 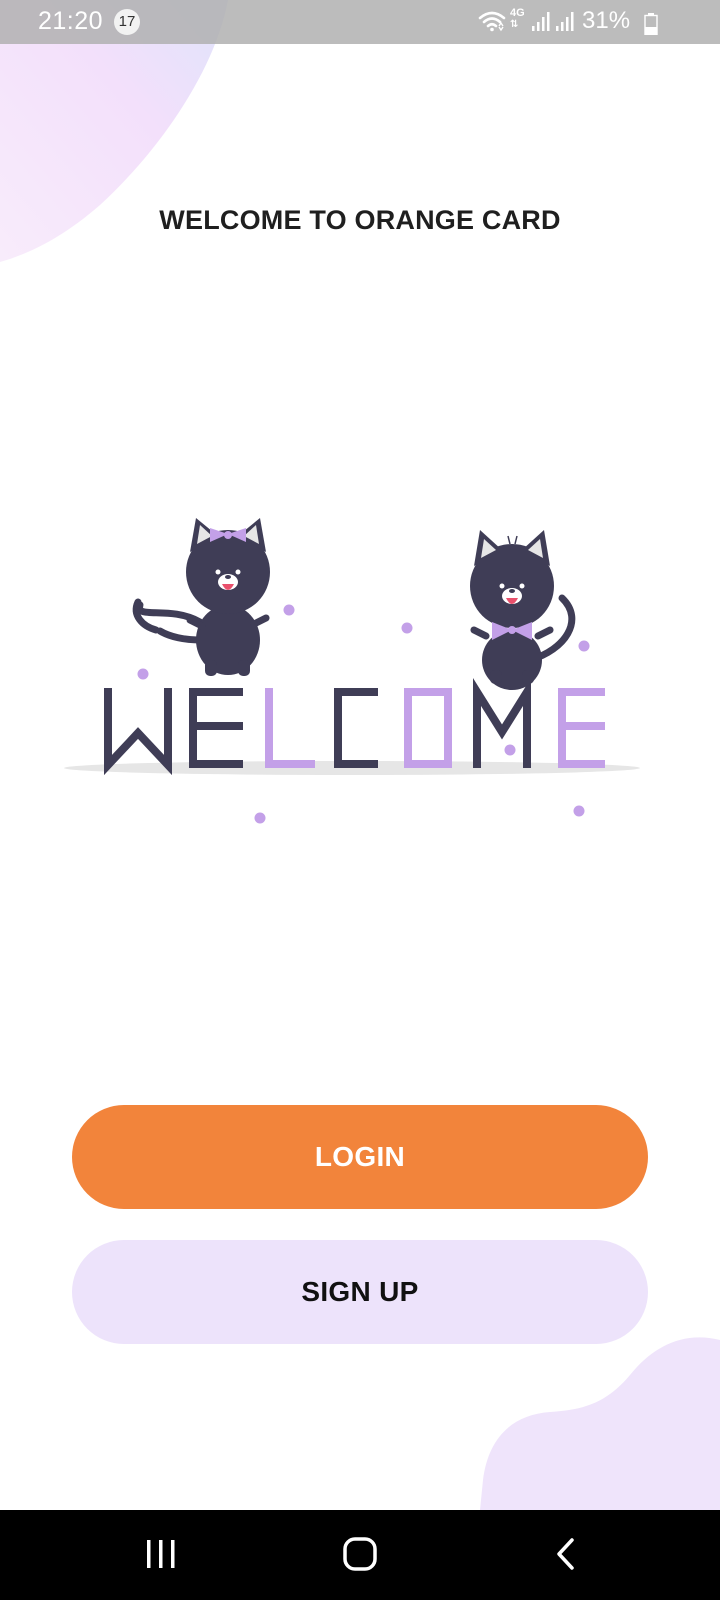 What do you see at coordinates (71, 21) in the screenshot?
I see `status-time: 21:20` at bounding box center [71, 21].